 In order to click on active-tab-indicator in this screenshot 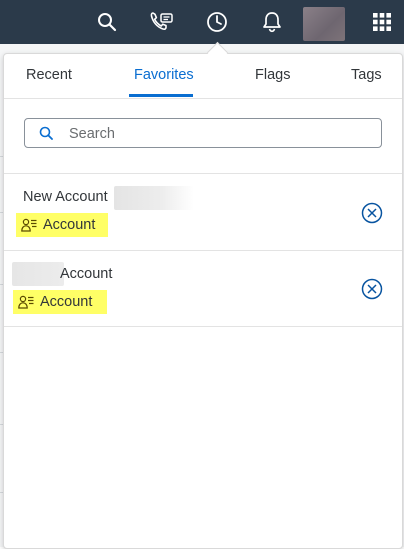, I will do `click(161, 95)`.